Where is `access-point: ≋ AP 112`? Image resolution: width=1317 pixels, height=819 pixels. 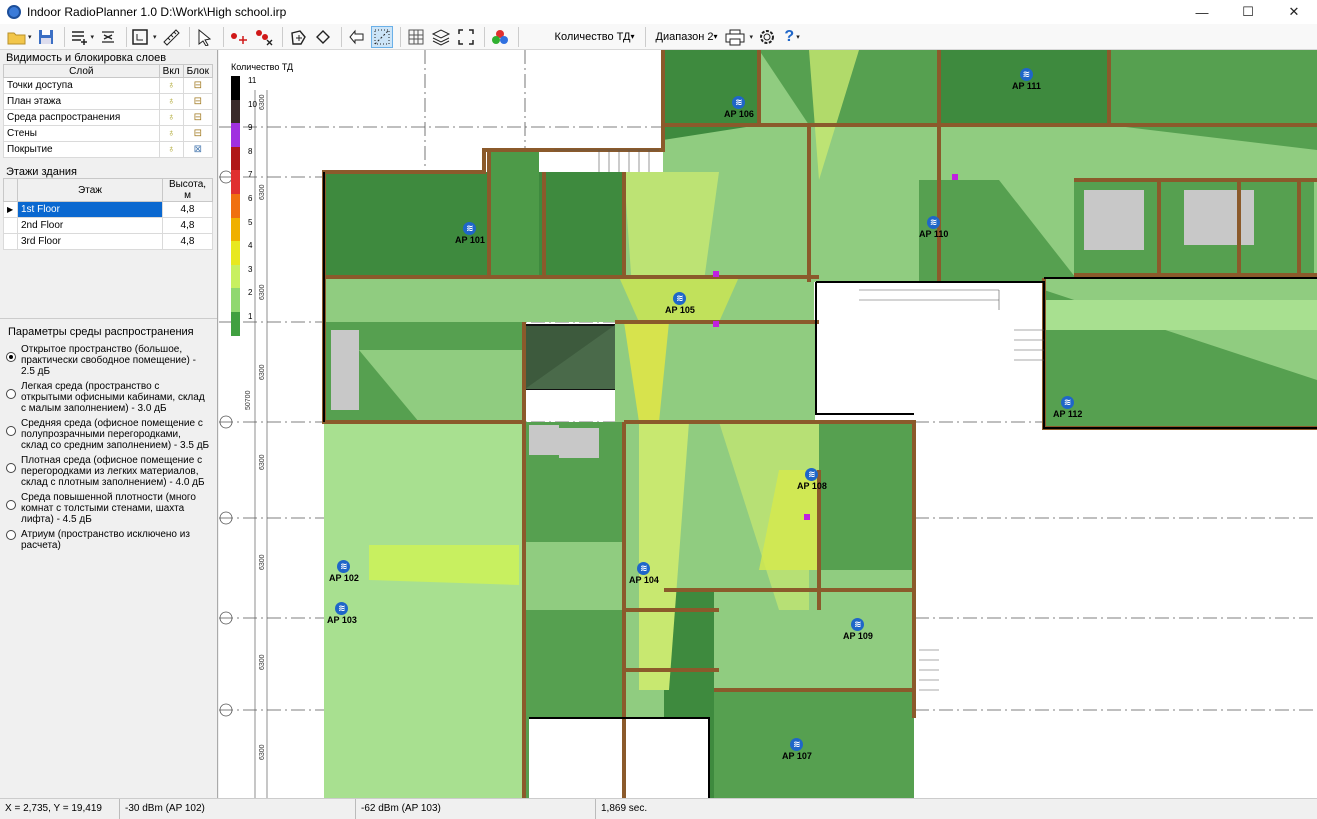
access-point: ≋ AP 112 is located at coordinates (1067, 407).